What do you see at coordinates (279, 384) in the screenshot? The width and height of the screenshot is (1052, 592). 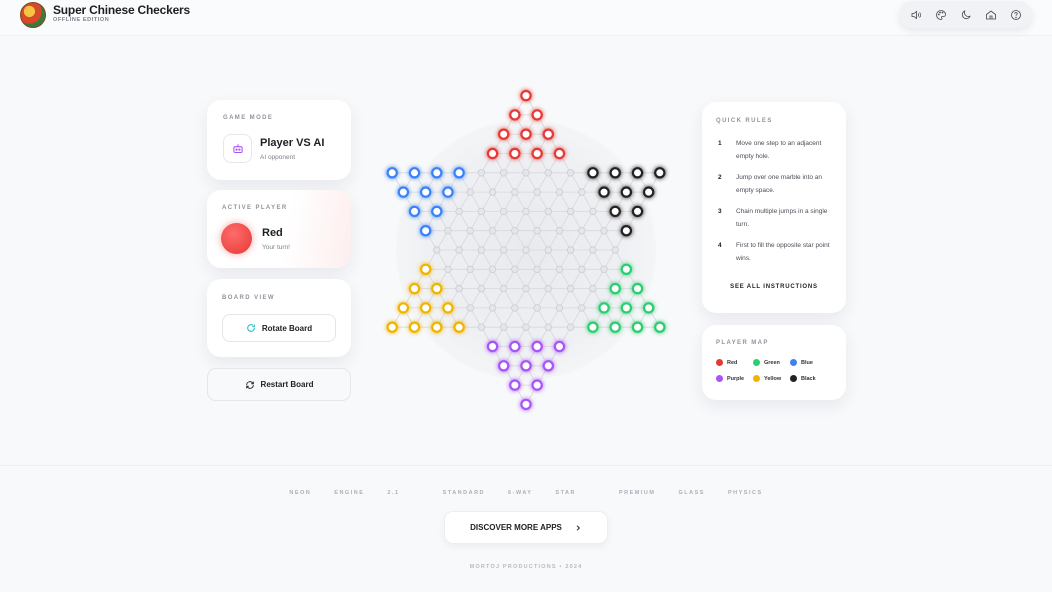 I see `restart-board-button: Restart Board` at bounding box center [279, 384].